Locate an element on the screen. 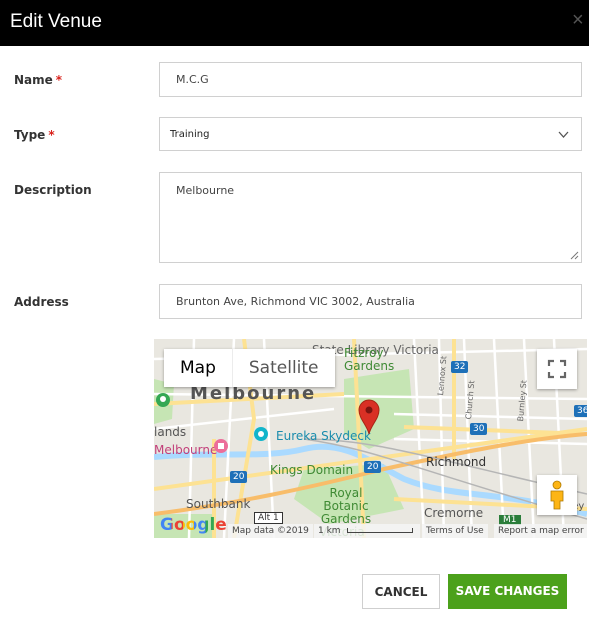 The height and width of the screenshot is (621, 589). save-changes-button: SAVE CHANGES is located at coordinates (507, 591).